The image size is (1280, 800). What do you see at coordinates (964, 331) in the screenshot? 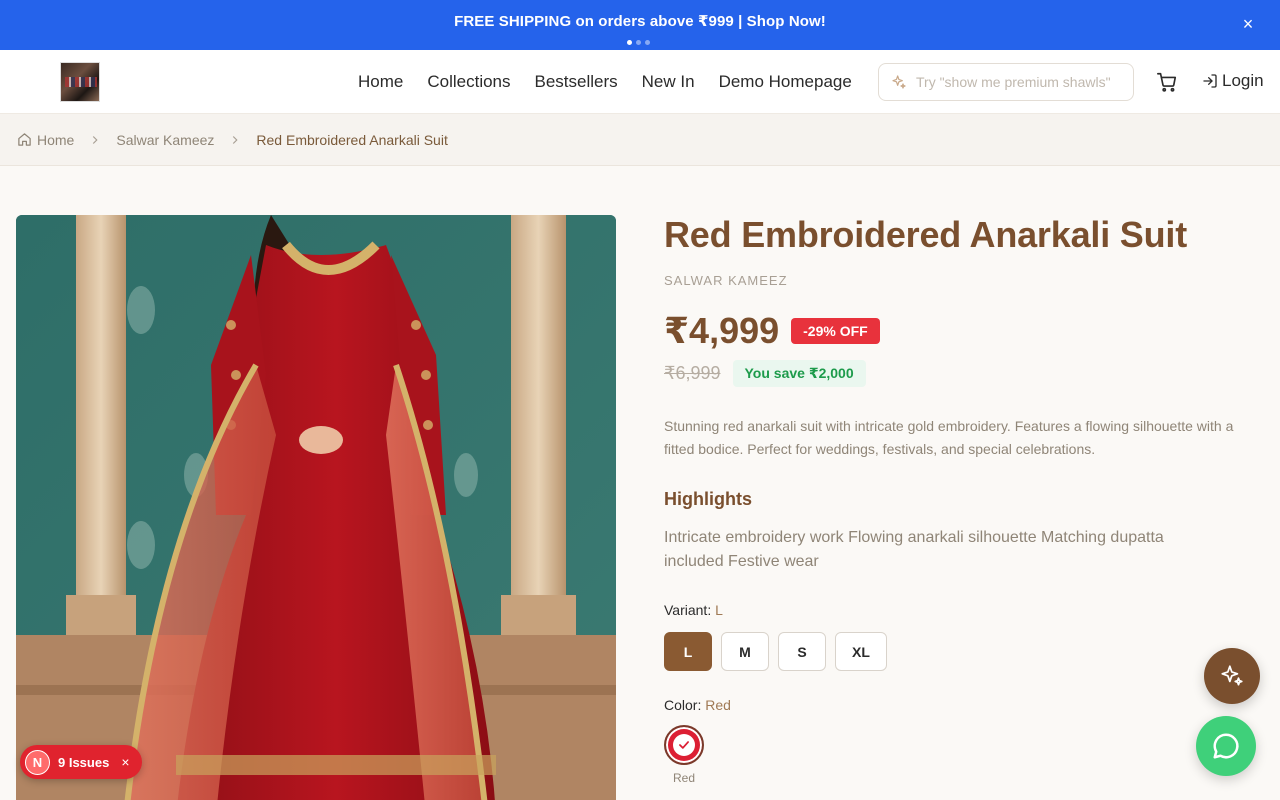
I see `price-row: ₹4,999 -29% OFF` at bounding box center [964, 331].